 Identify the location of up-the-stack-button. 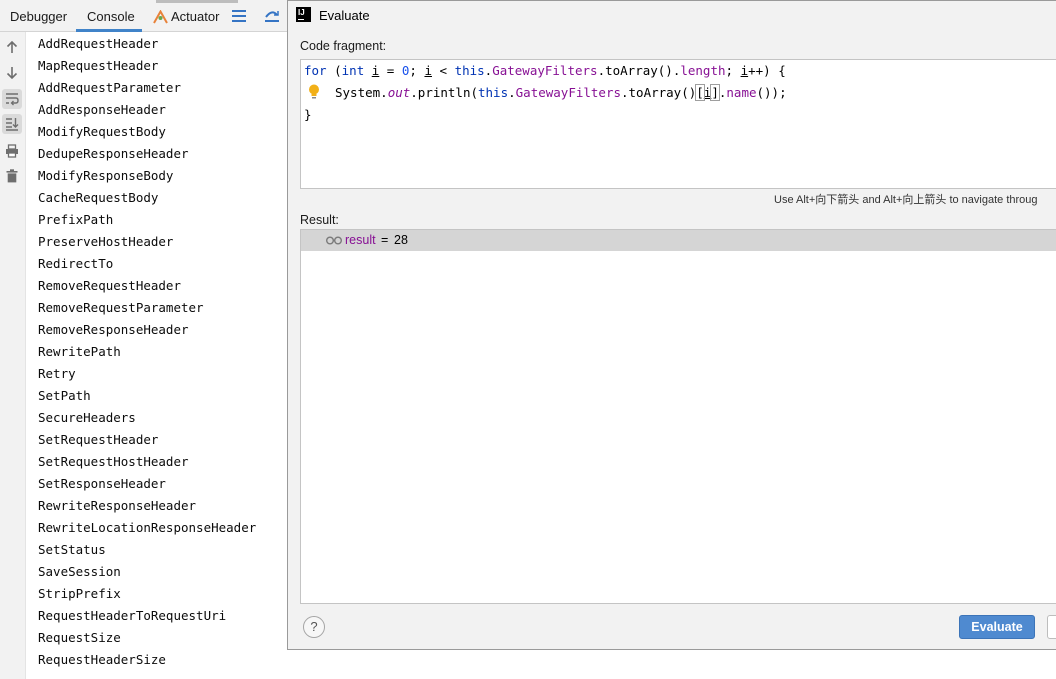
(12, 47).